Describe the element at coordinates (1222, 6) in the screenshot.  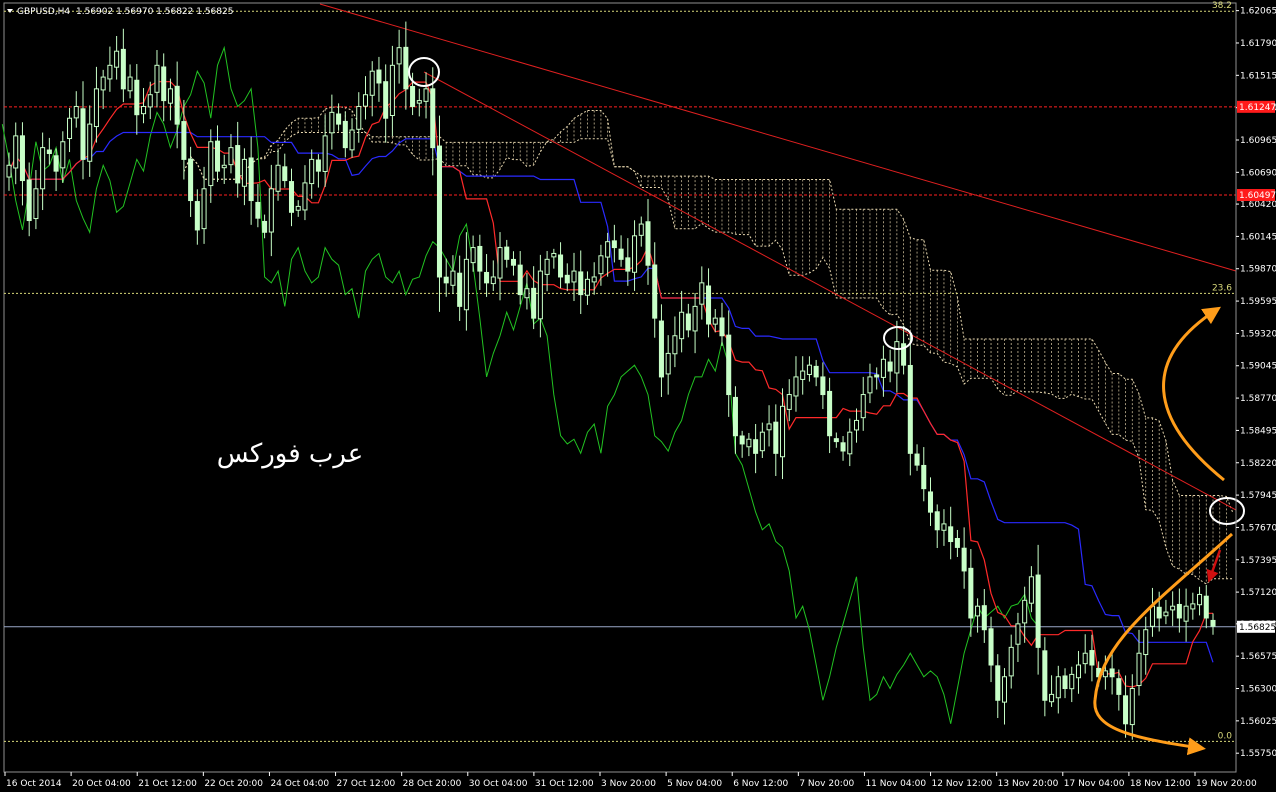
I see `fib-38-label: 38.2` at that location.